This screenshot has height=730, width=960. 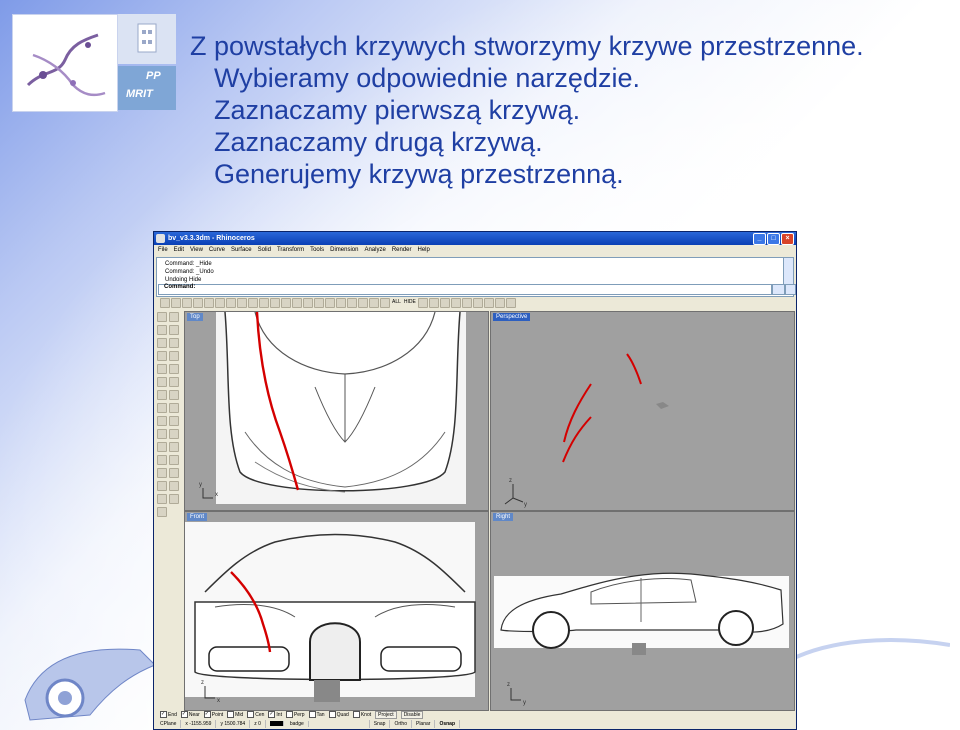 I want to click on arc-icon, so click(x=174, y=343).